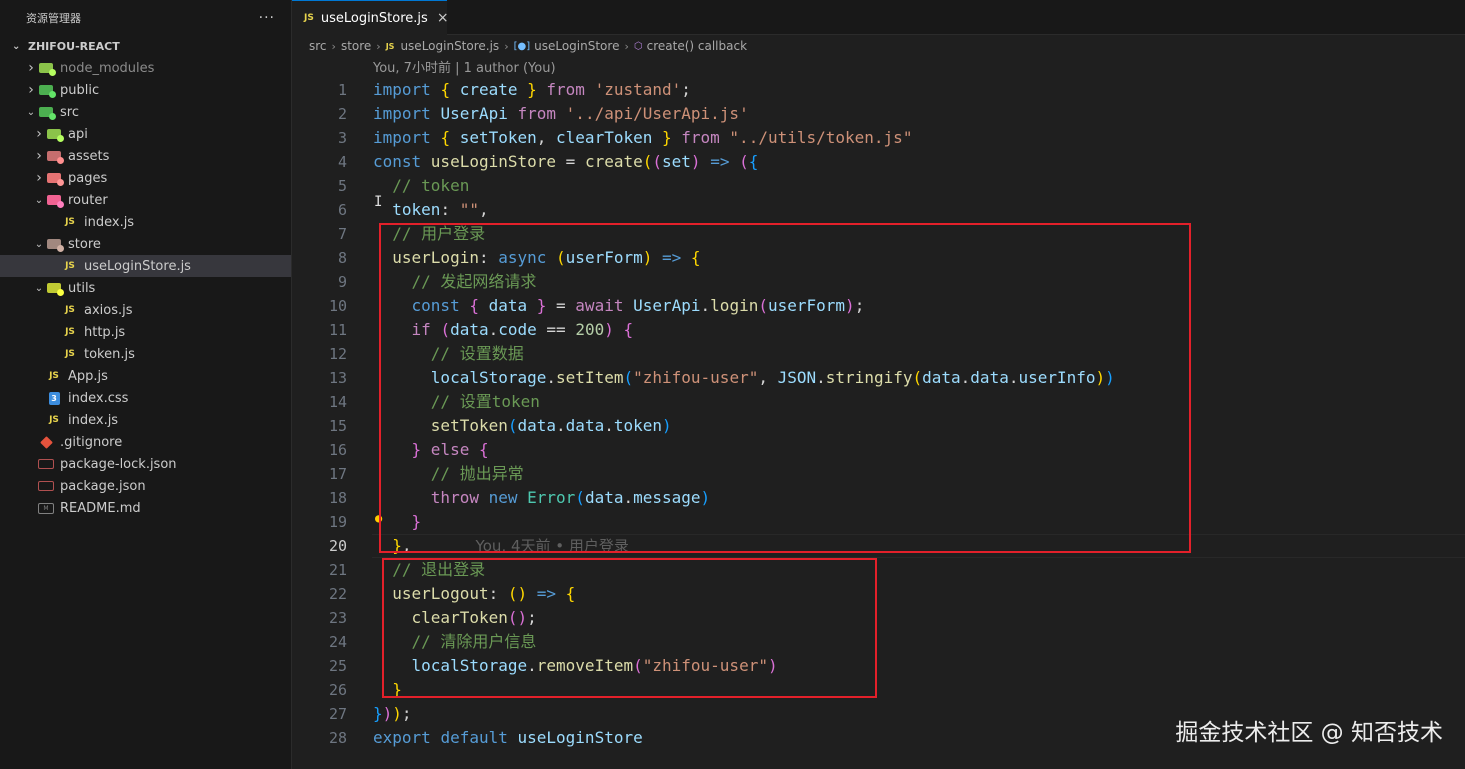 This screenshot has height=769, width=1465. I want to click on code-text: // 设置token, so click(456, 402).